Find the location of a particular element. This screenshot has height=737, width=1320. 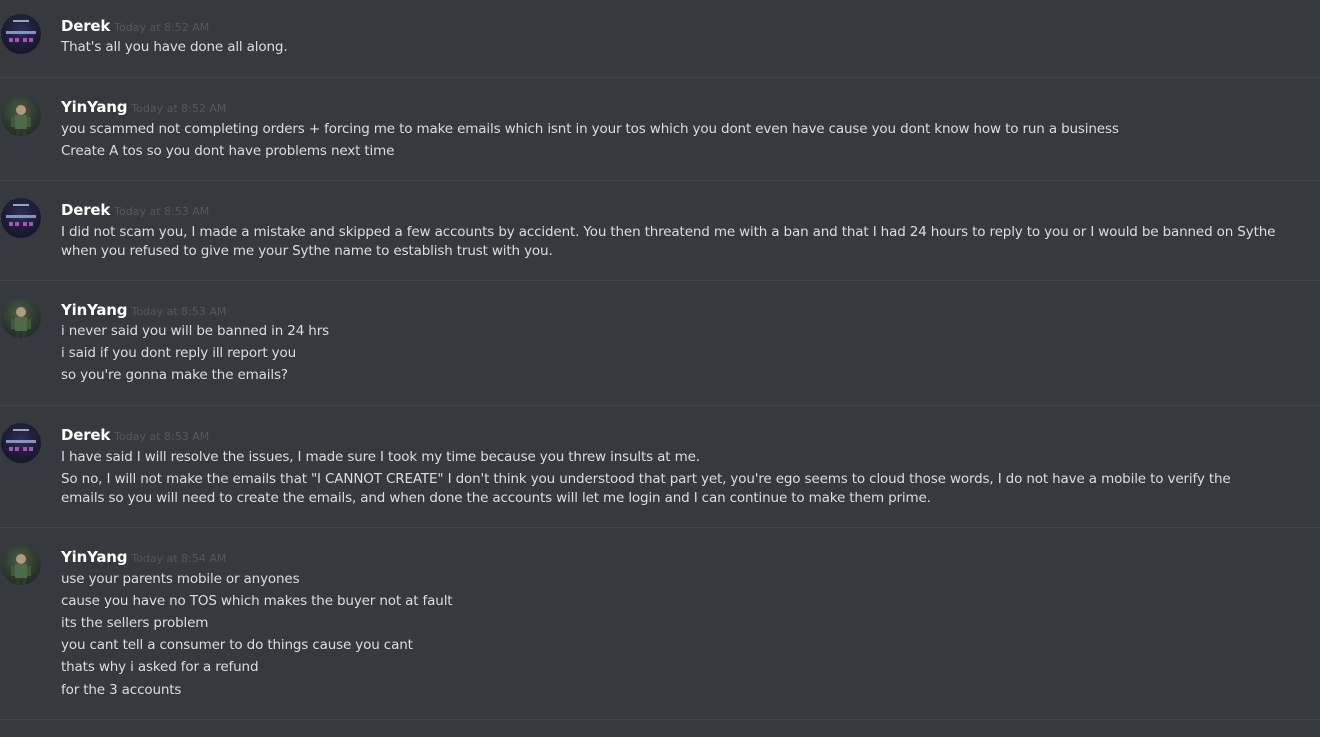

timestamp: Today at 8:54 AM is located at coordinates (179, 558).